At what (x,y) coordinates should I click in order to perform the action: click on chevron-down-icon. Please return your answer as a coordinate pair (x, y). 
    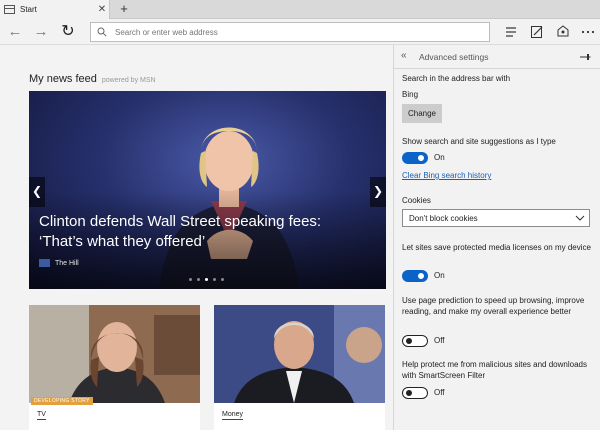
    Looking at the image, I should click on (580, 218).